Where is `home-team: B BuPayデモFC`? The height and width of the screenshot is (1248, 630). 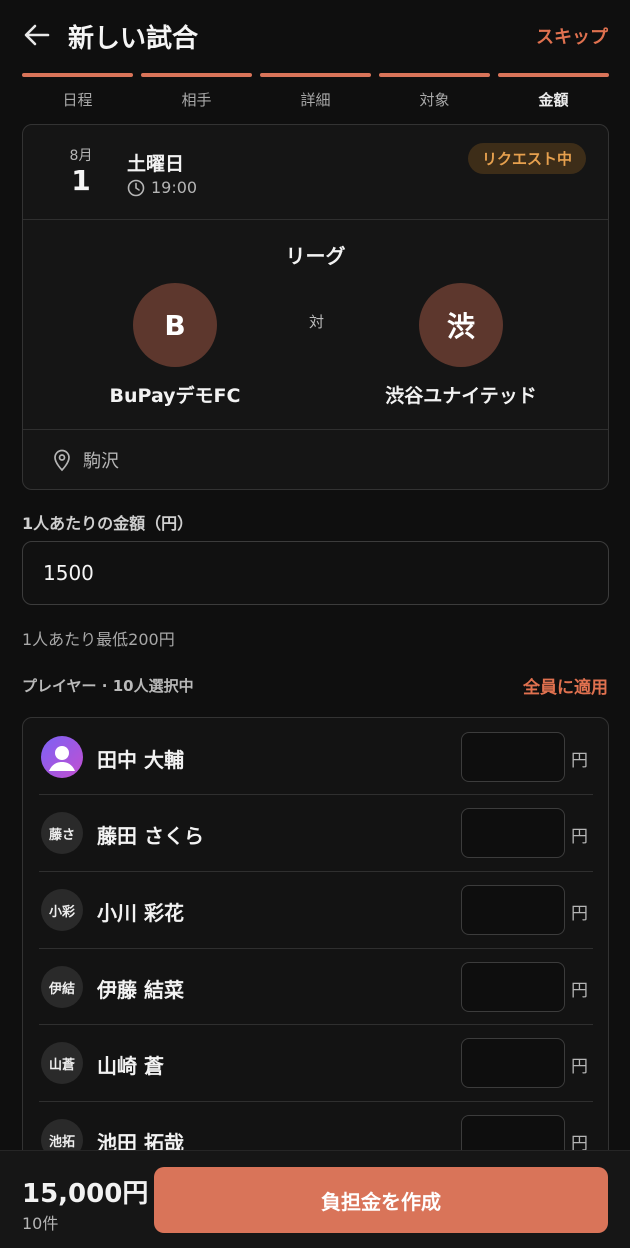 home-team: B BuPayデモFC is located at coordinates (175, 345).